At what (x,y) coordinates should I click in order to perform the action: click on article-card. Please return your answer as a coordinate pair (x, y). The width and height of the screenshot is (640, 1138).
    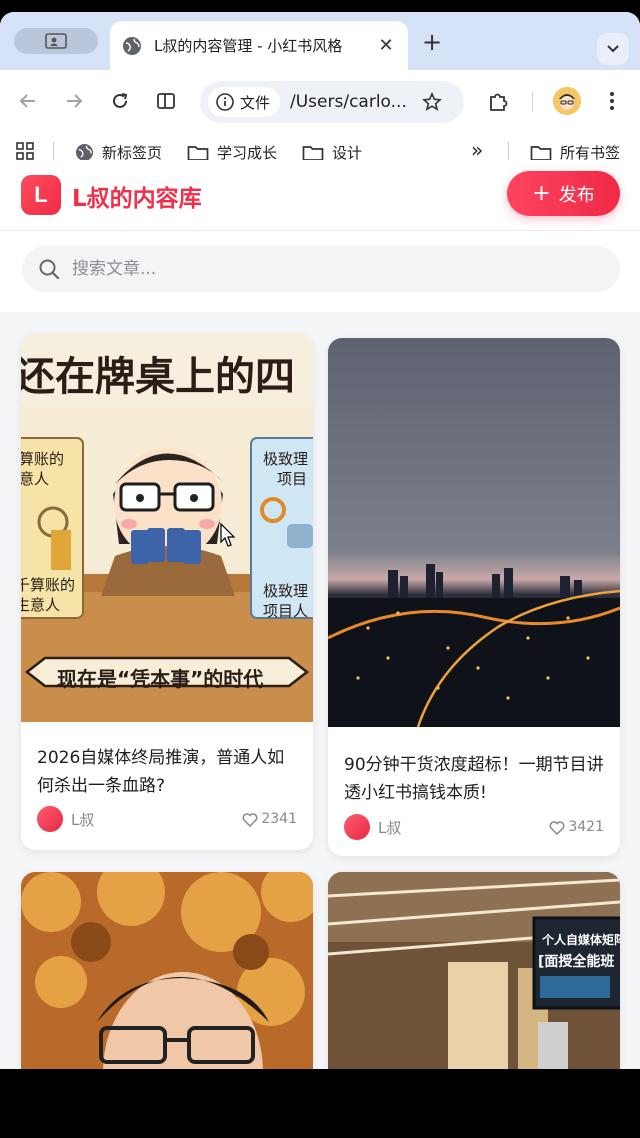
    Looking at the image, I should click on (167, 970).